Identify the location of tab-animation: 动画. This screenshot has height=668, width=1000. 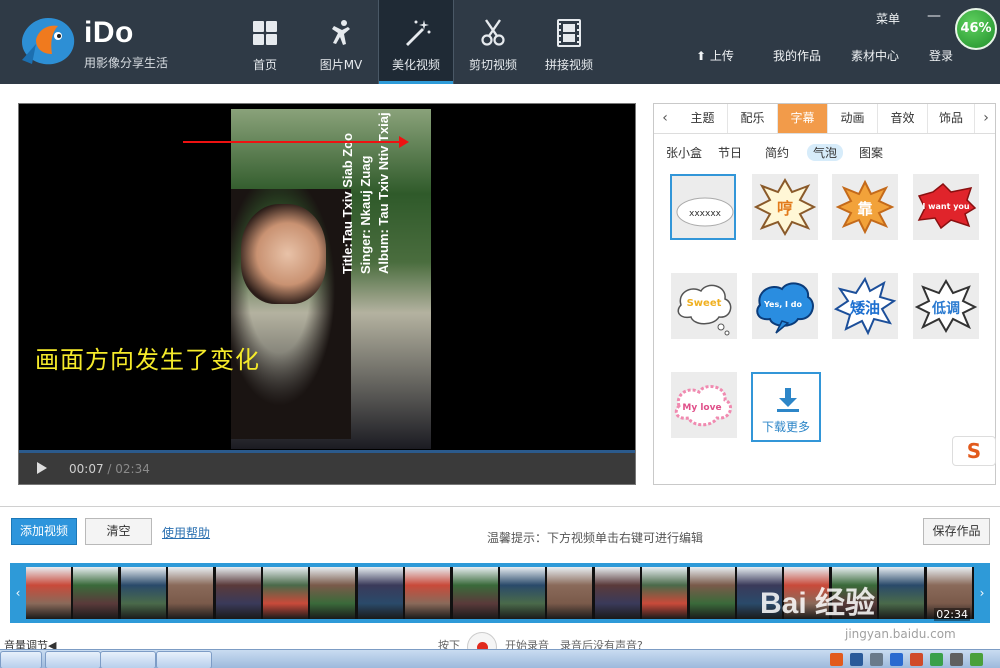
(853, 118).